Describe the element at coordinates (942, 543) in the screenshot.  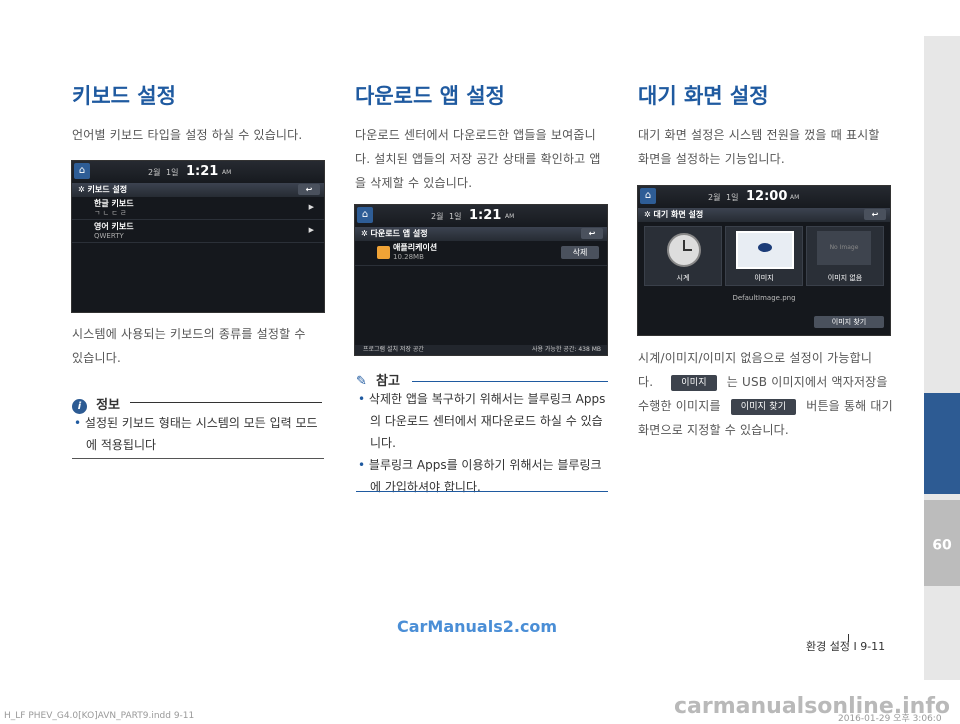
I see `chapter-number: 09` at that location.